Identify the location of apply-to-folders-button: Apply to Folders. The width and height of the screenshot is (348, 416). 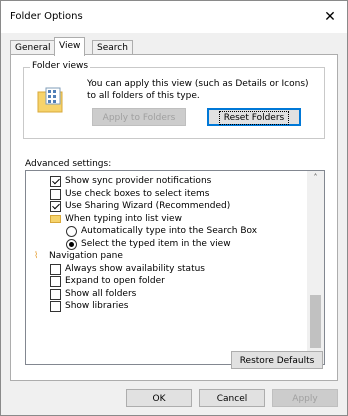
(139, 117).